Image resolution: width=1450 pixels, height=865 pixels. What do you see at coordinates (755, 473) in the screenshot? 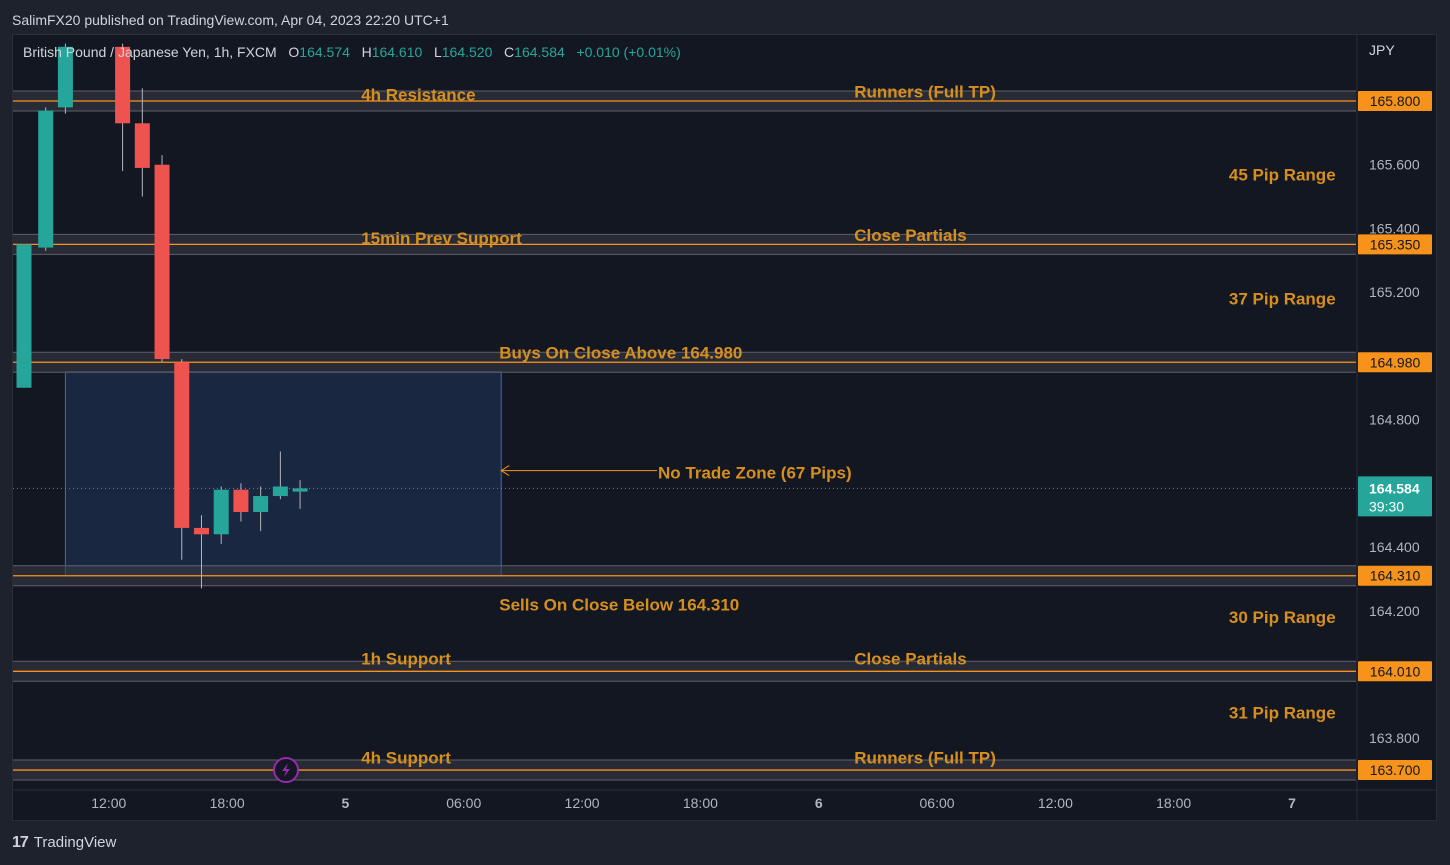
I see `zone-label: No Trade Zone (67 Pips)` at bounding box center [755, 473].